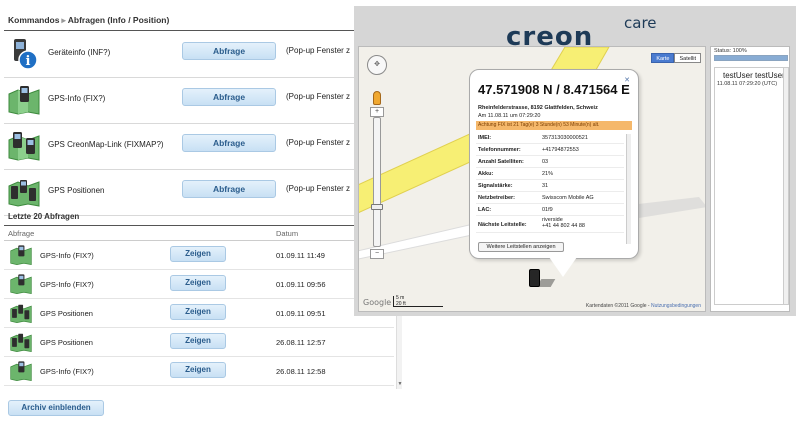 Image resolution: width=796 pixels, height=421 pixels. Describe the element at coordinates (485, 210) in the screenshot. I see `info-key: LAC:` at that location.